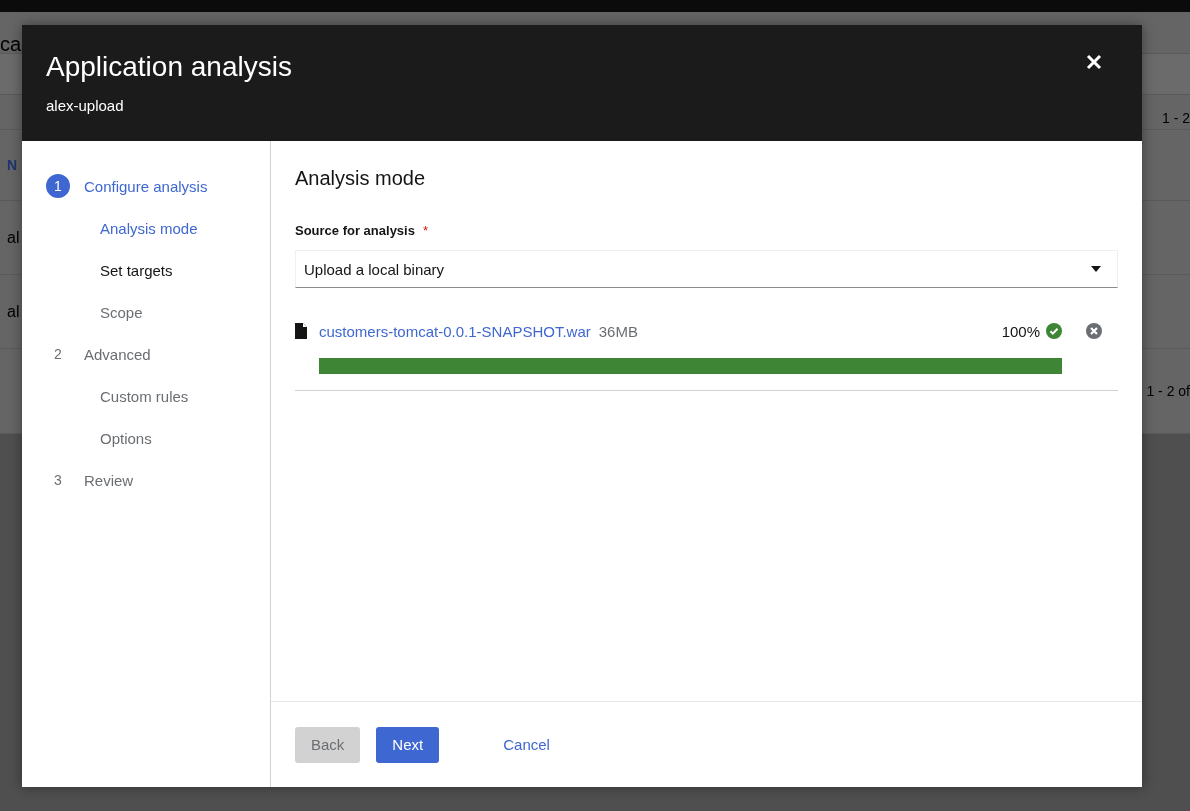 The image size is (1190, 811). What do you see at coordinates (149, 228) in the screenshot?
I see `wizard-substep: Analysis mode` at bounding box center [149, 228].